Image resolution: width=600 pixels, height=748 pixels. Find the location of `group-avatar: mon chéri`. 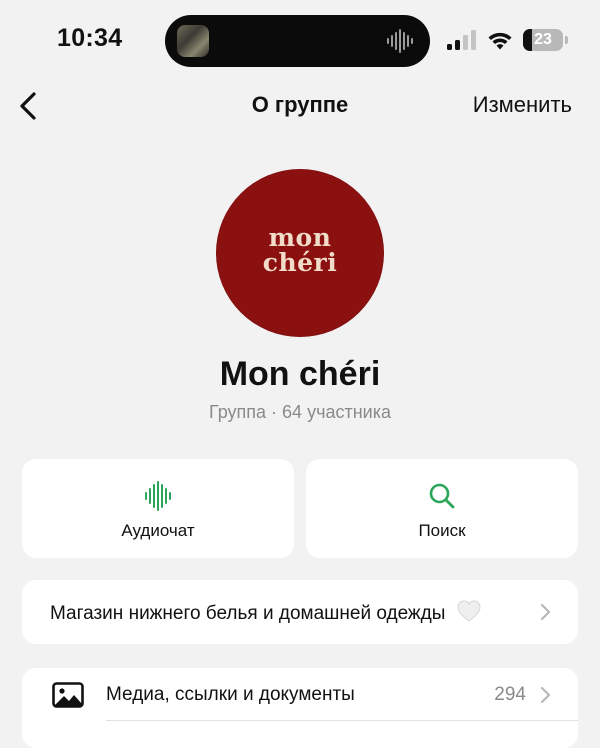

group-avatar: mon chéri is located at coordinates (300, 253).